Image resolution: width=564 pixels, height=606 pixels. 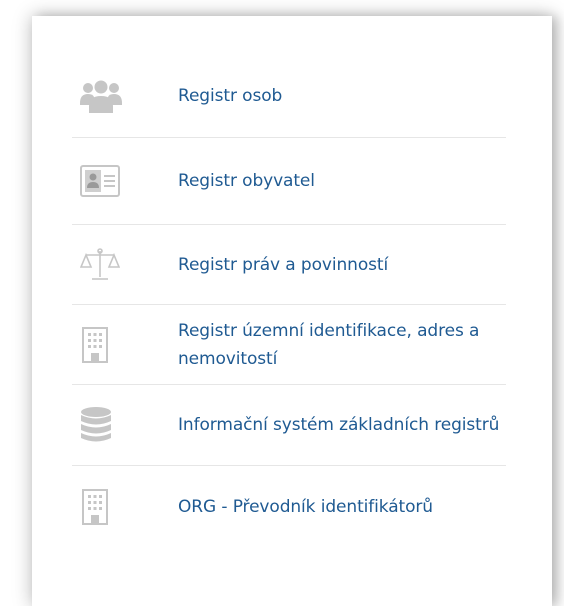 What do you see at coordinates (125, 265) in the screenshot?
I see `scales-icon` at bounding box center [125, 265].